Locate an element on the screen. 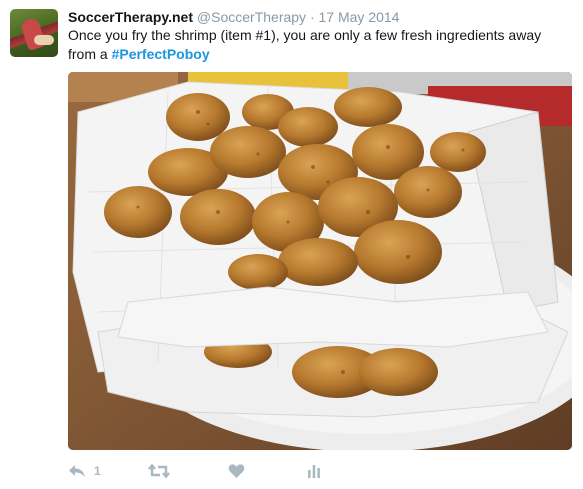 The image size is (583, 489). reply-button: 1 is located at coordinates (84, 471).